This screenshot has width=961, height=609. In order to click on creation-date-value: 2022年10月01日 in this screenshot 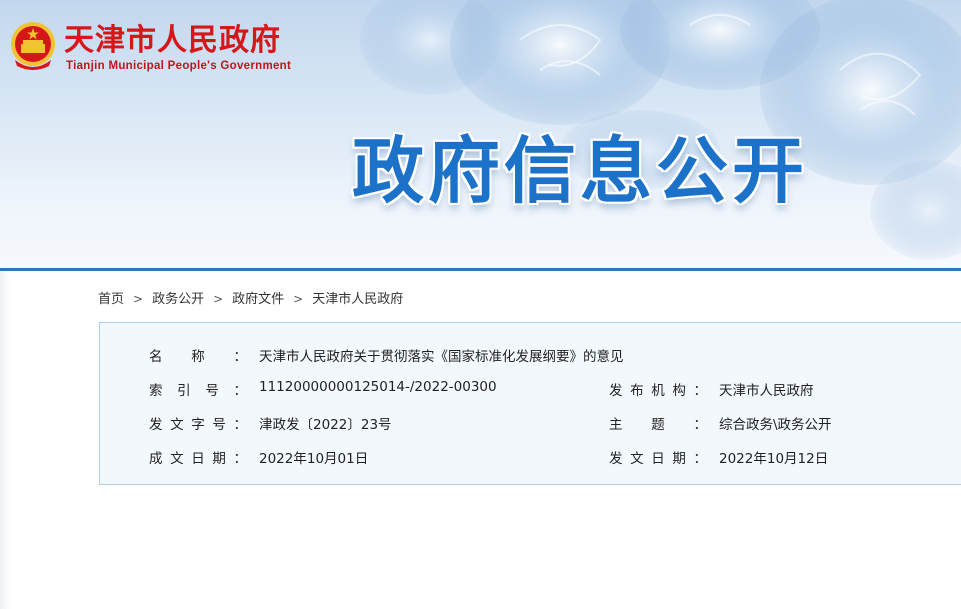, I will do `click(314, 459)`.